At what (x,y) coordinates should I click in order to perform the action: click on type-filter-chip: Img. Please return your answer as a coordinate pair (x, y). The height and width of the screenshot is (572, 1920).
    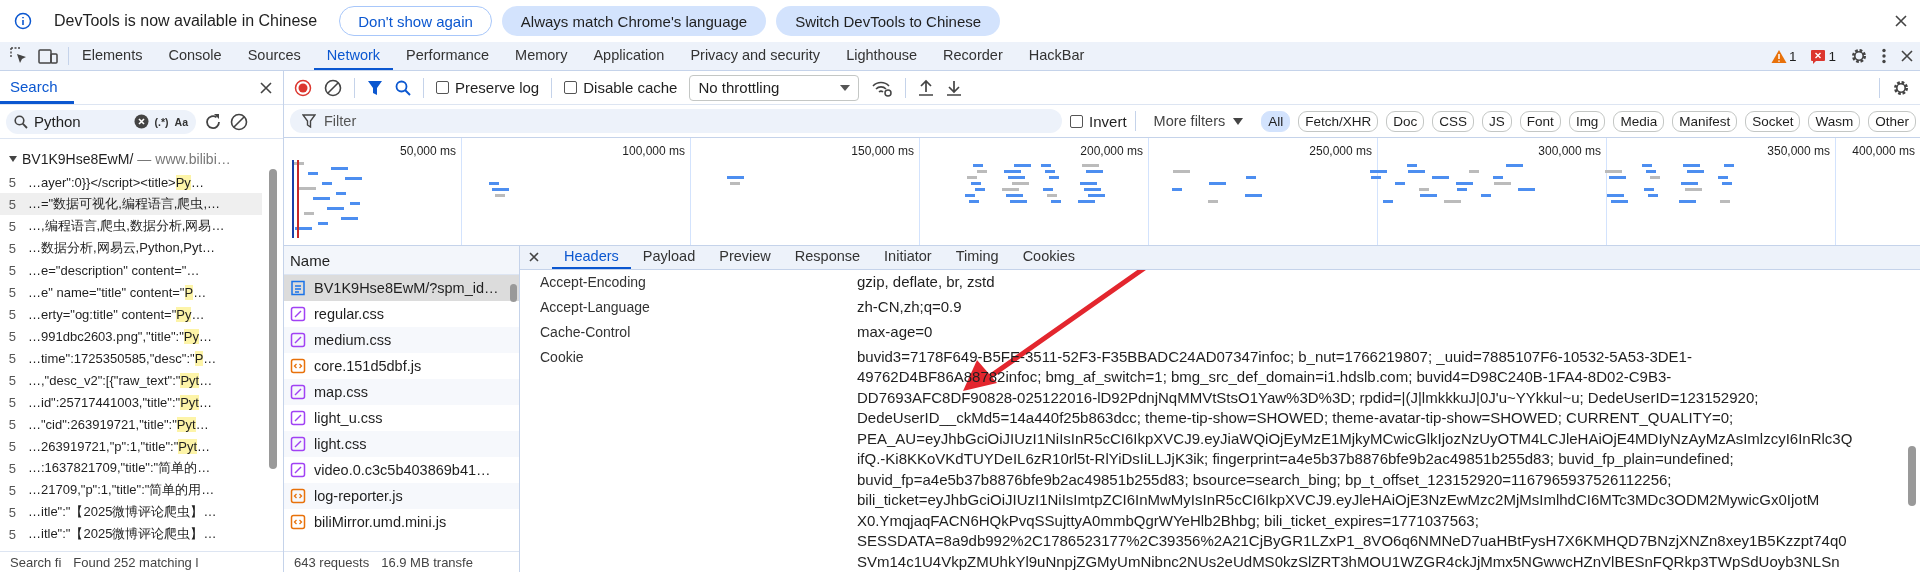
    Looking at the image, I should click on (1587, 121).